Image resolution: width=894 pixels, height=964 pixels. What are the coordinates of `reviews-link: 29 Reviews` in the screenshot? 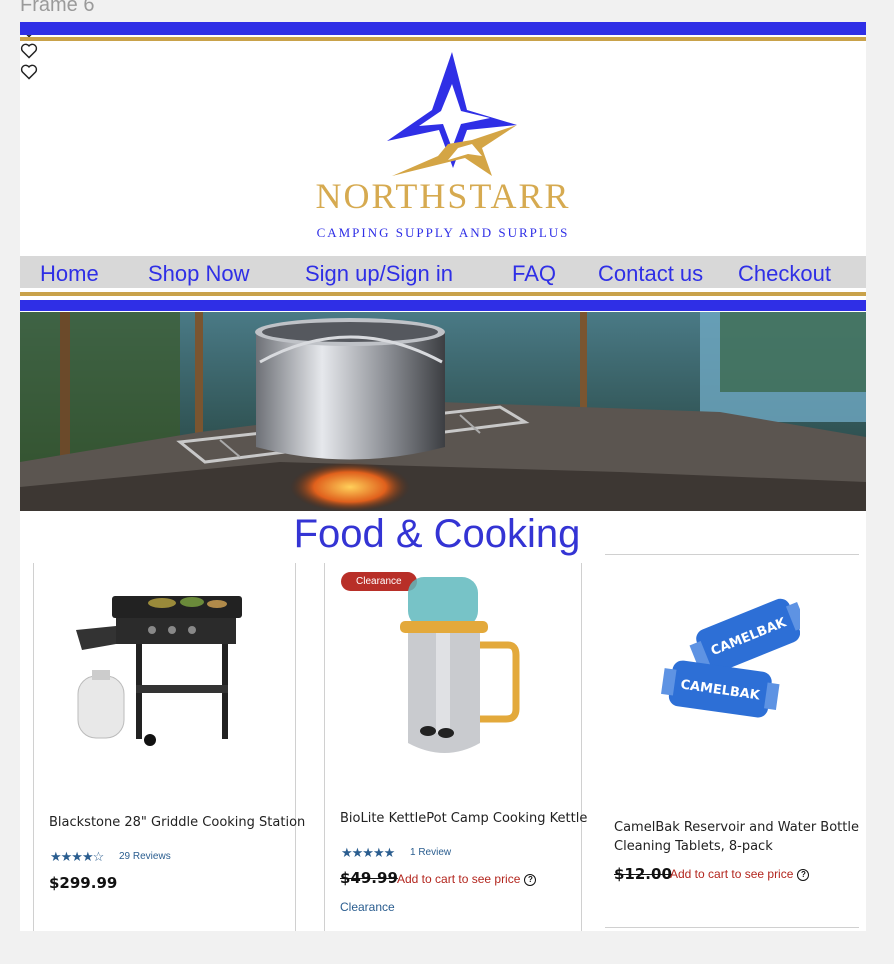 It's located at (145, 856).